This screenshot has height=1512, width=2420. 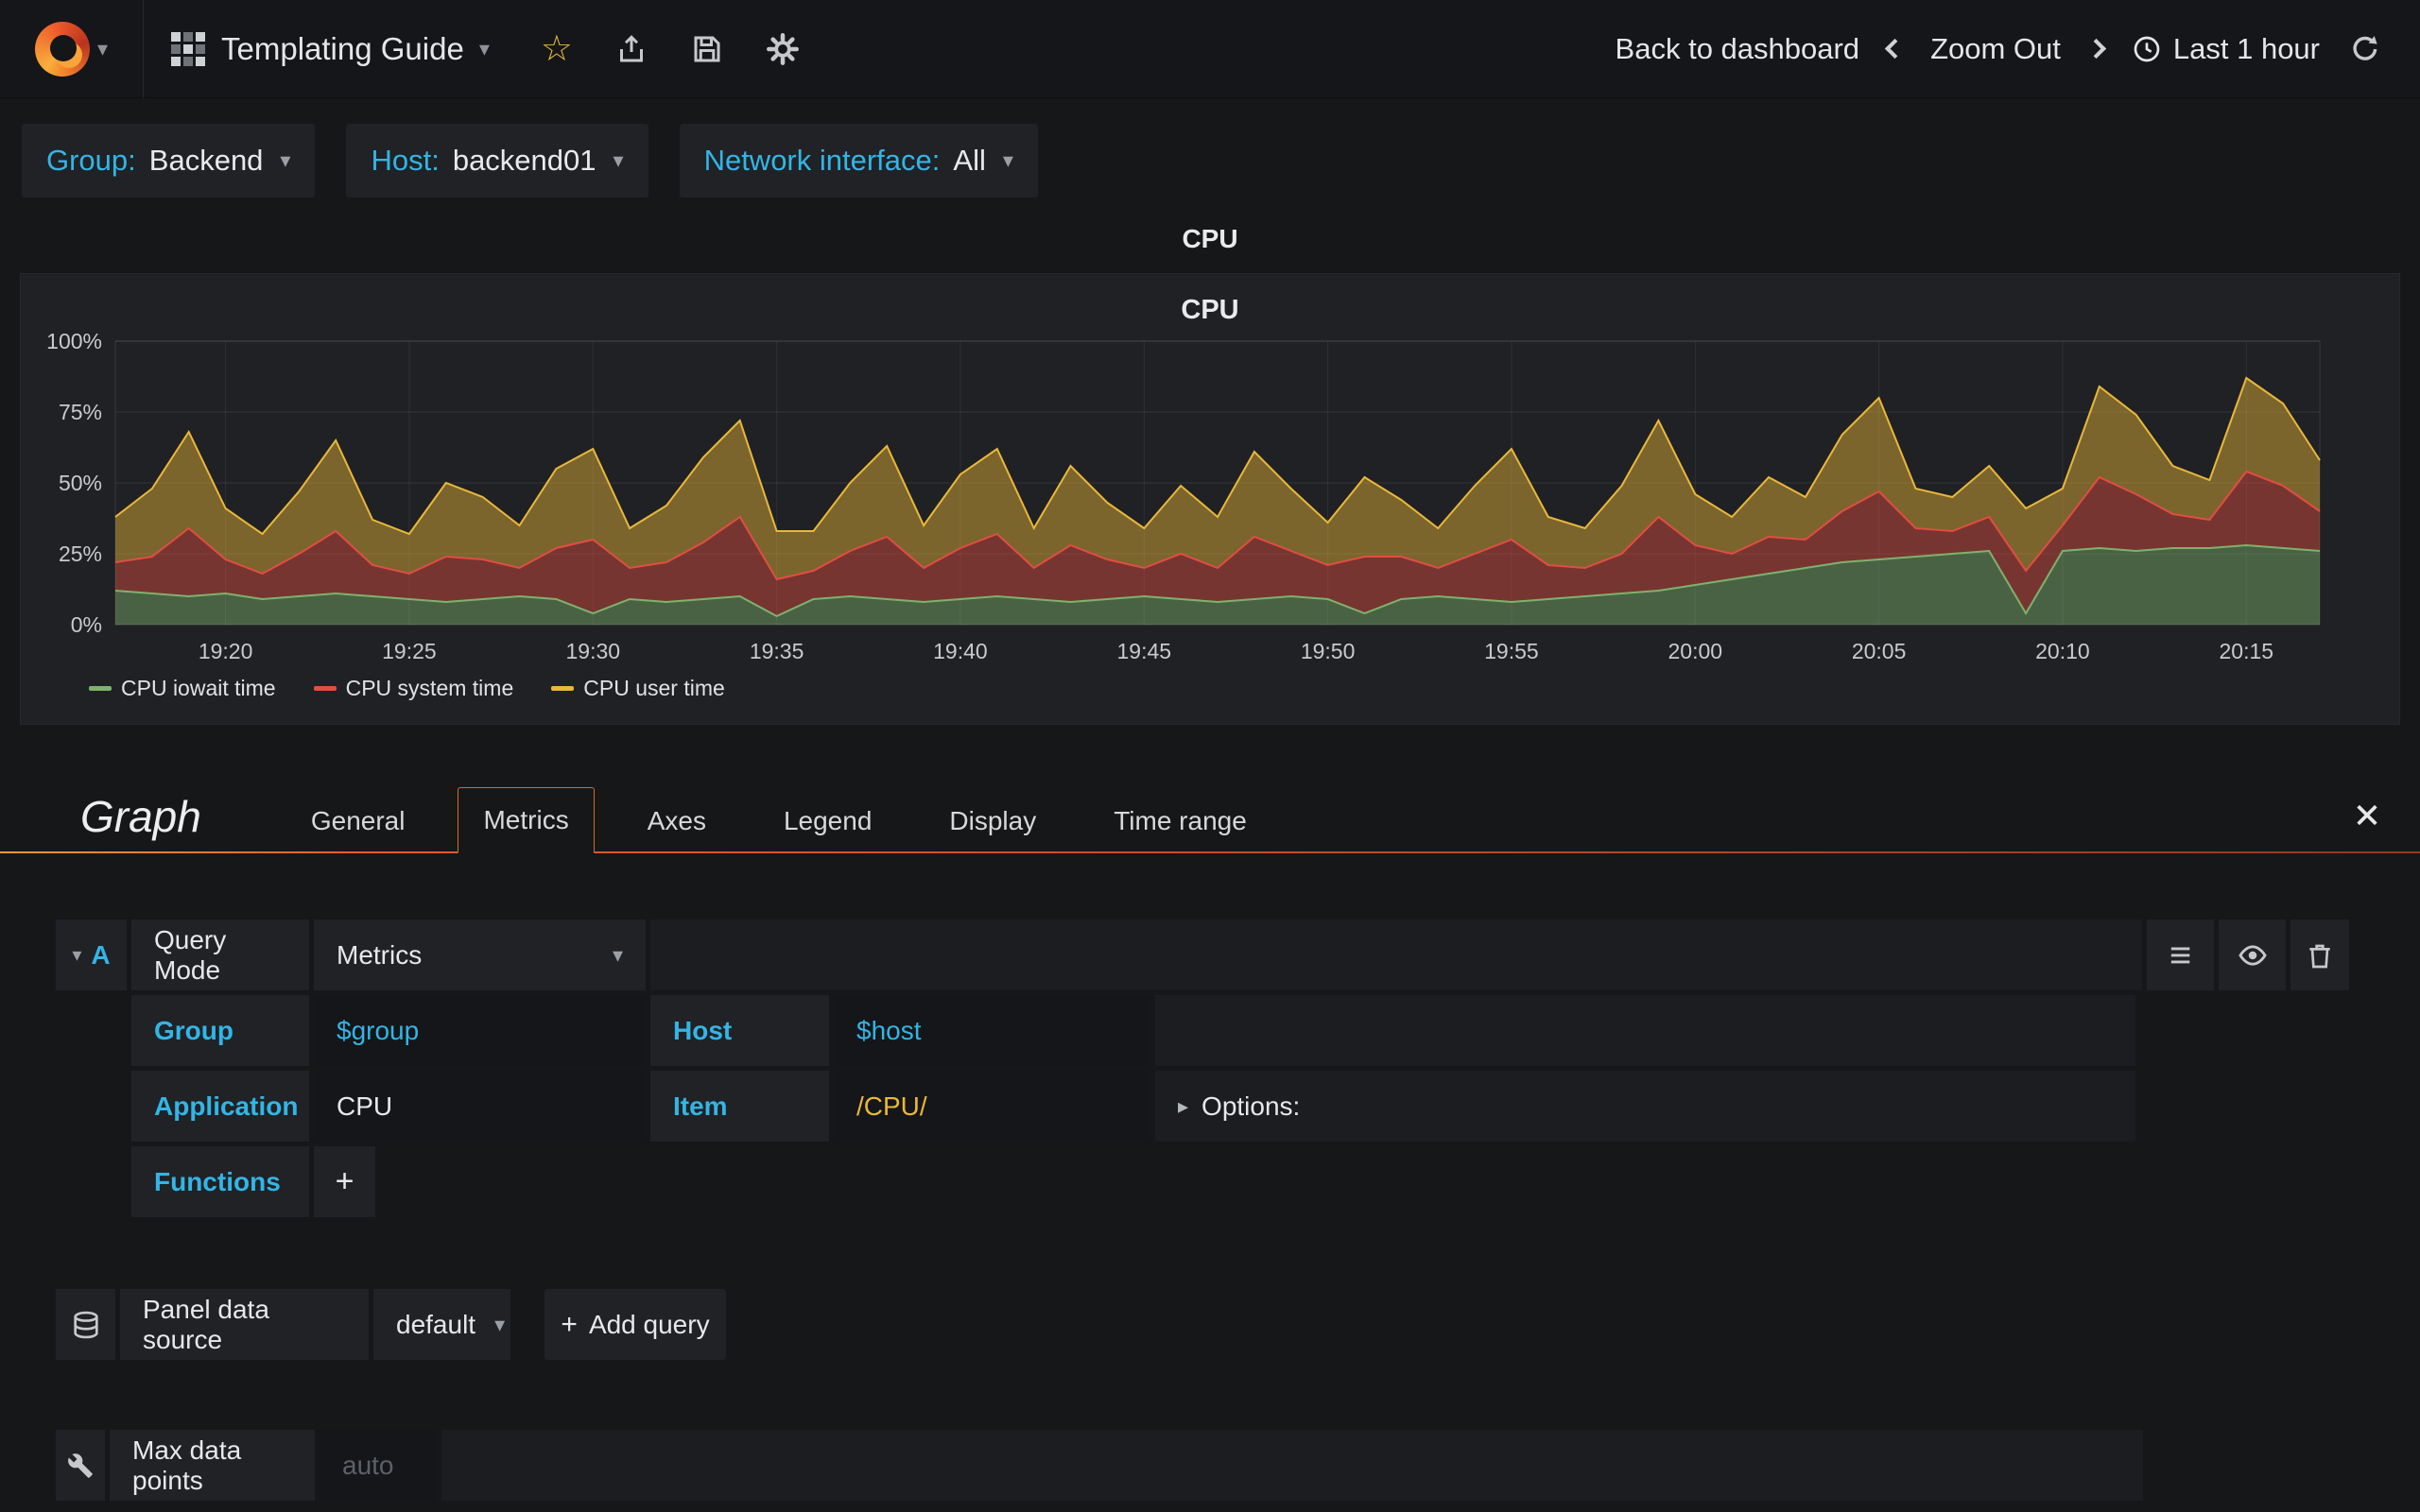 I want to click on legend-label: CPU iowait time, so click(x=198, y=688).